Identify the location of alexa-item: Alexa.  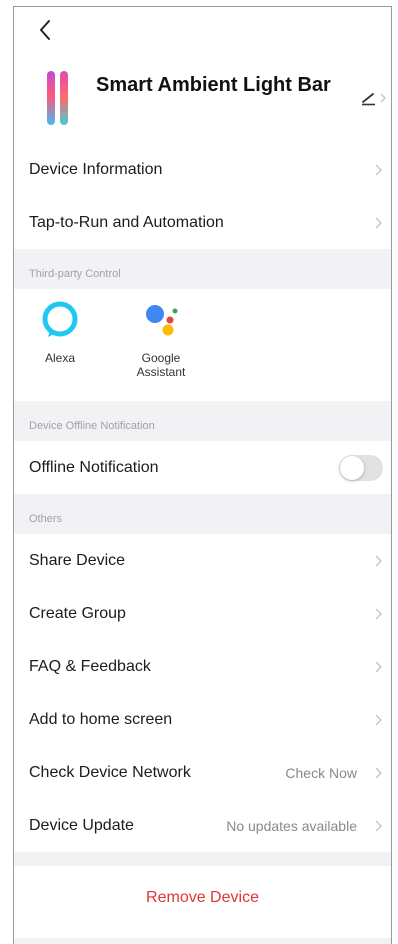
(60, 332).